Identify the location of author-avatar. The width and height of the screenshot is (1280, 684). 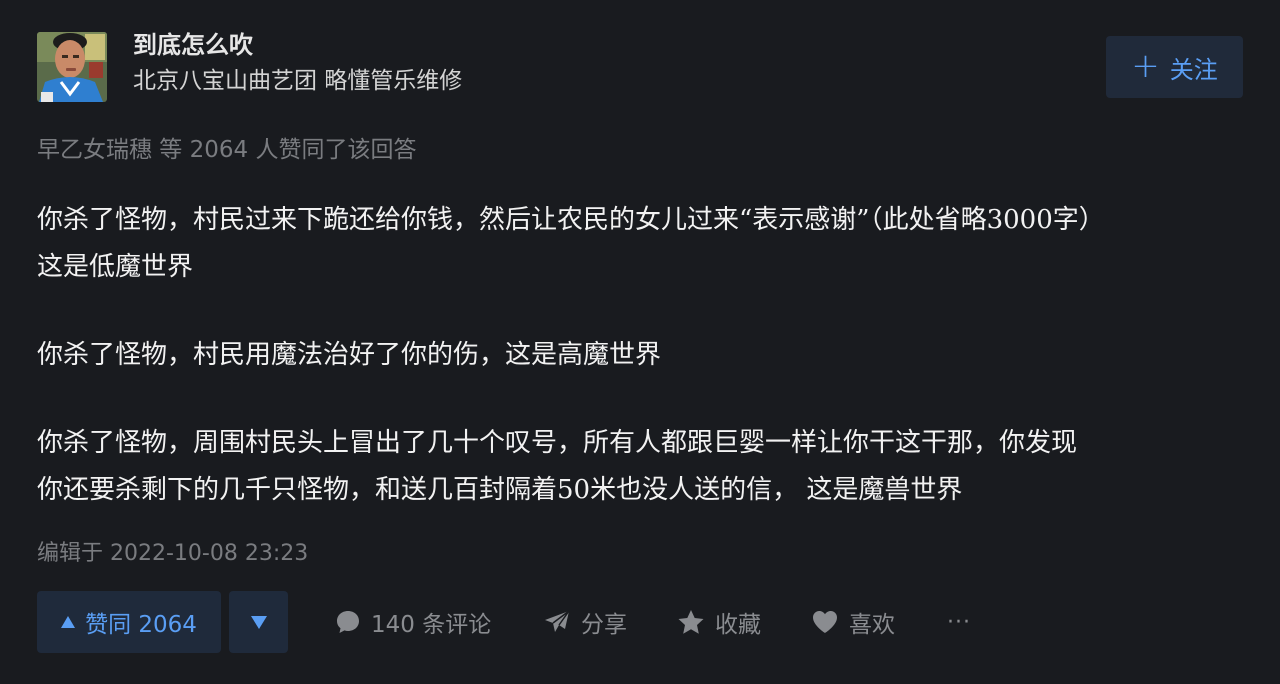
(72, 67).